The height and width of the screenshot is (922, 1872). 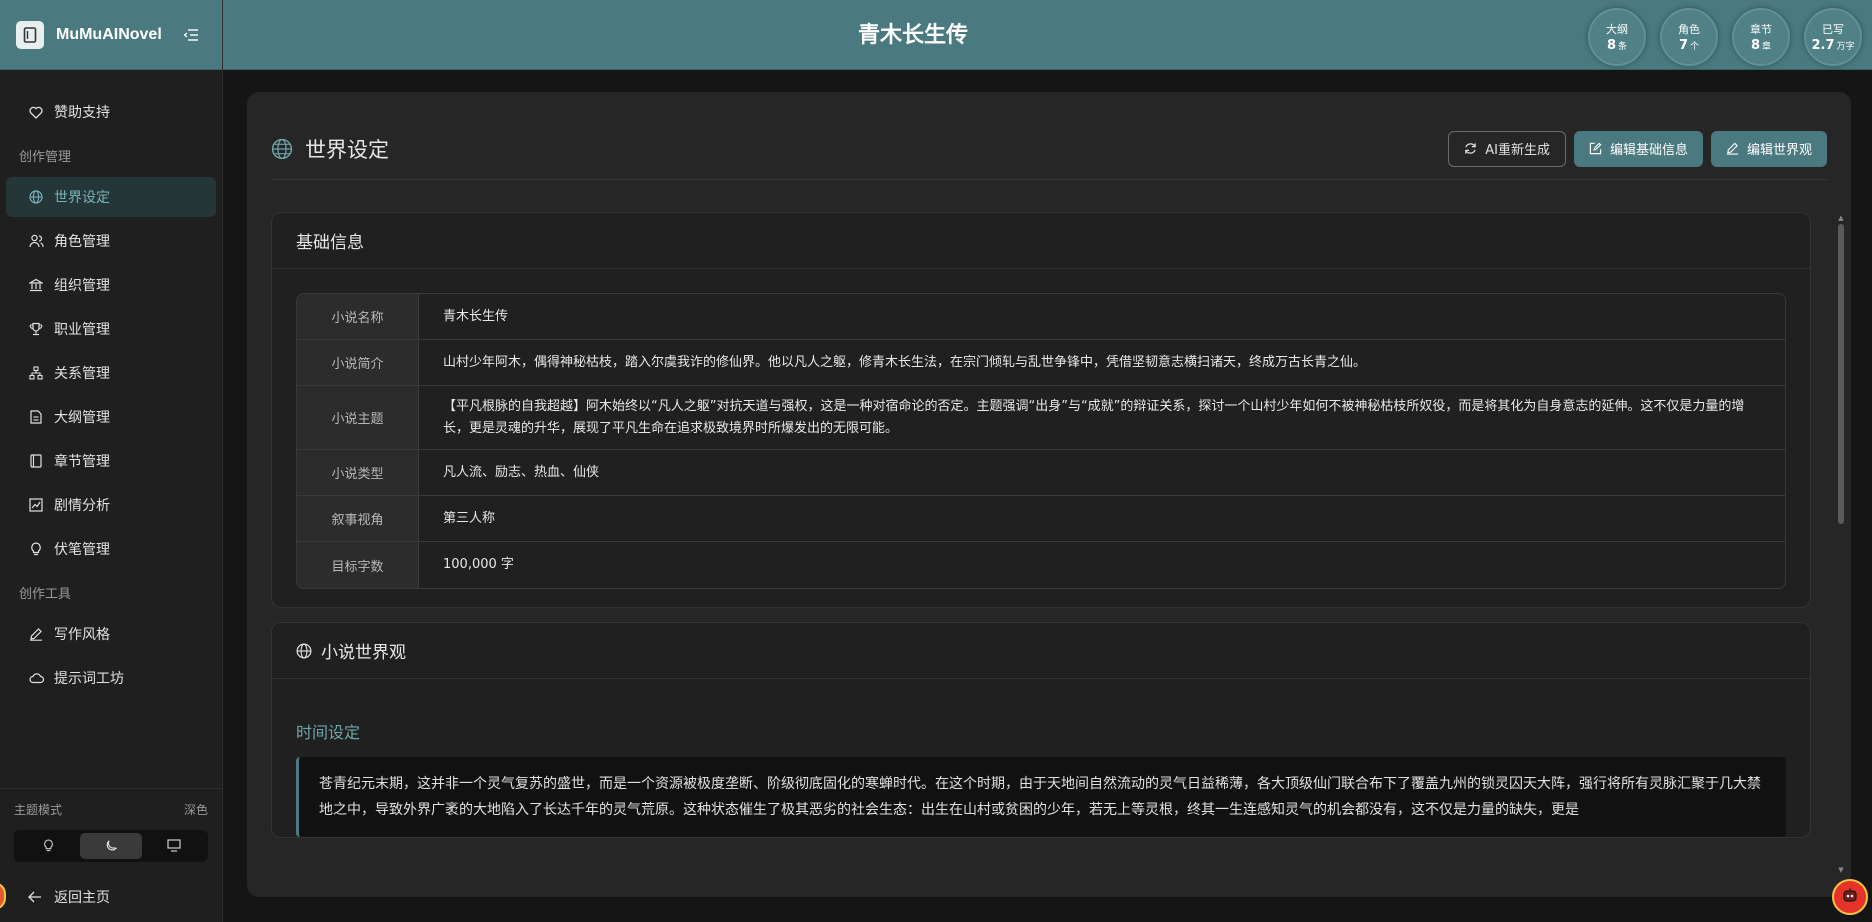 I want to click on row-value: 第三人称, so click(x=469, y=518).